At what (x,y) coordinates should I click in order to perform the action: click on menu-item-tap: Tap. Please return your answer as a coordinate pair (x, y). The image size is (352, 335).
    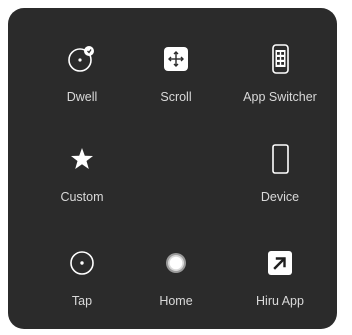
    Looking at the image, I should click on (82, 288).